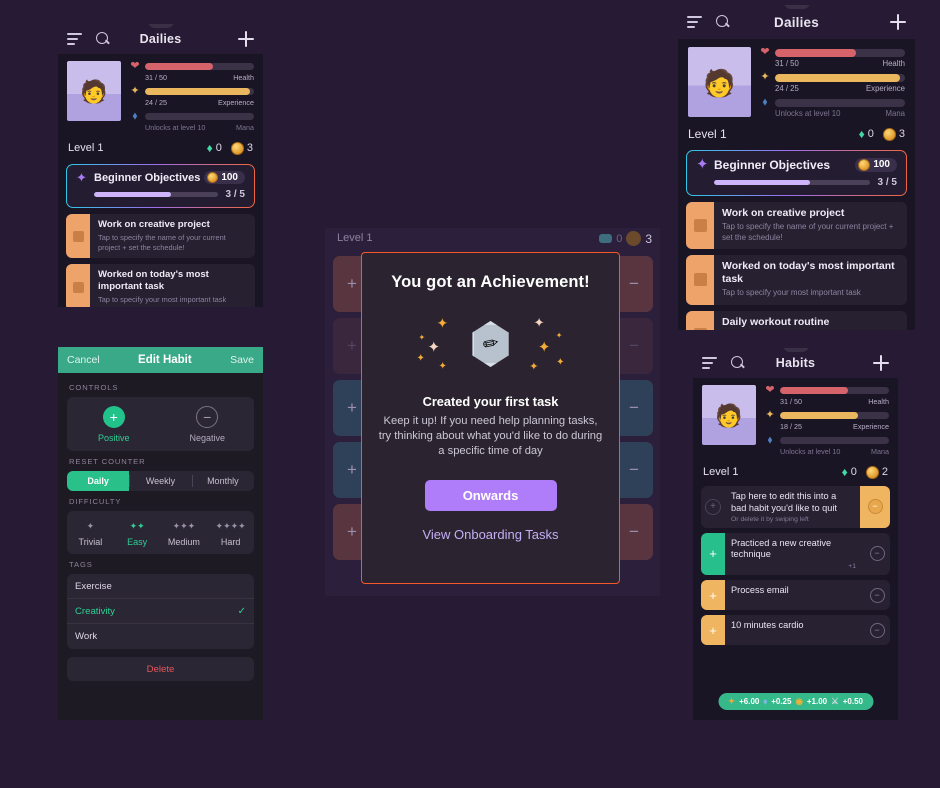  What do you see at coordinates (160, 150) in the screenshot?
I see `level-row: Level 1 ♦ 0 3` at bounding box center [160, 150].